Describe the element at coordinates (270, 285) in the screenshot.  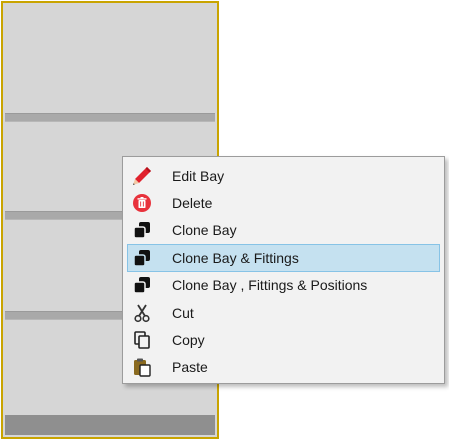
I see `menu-item-label: Clone Bay , Fittings & Positions` at that location.